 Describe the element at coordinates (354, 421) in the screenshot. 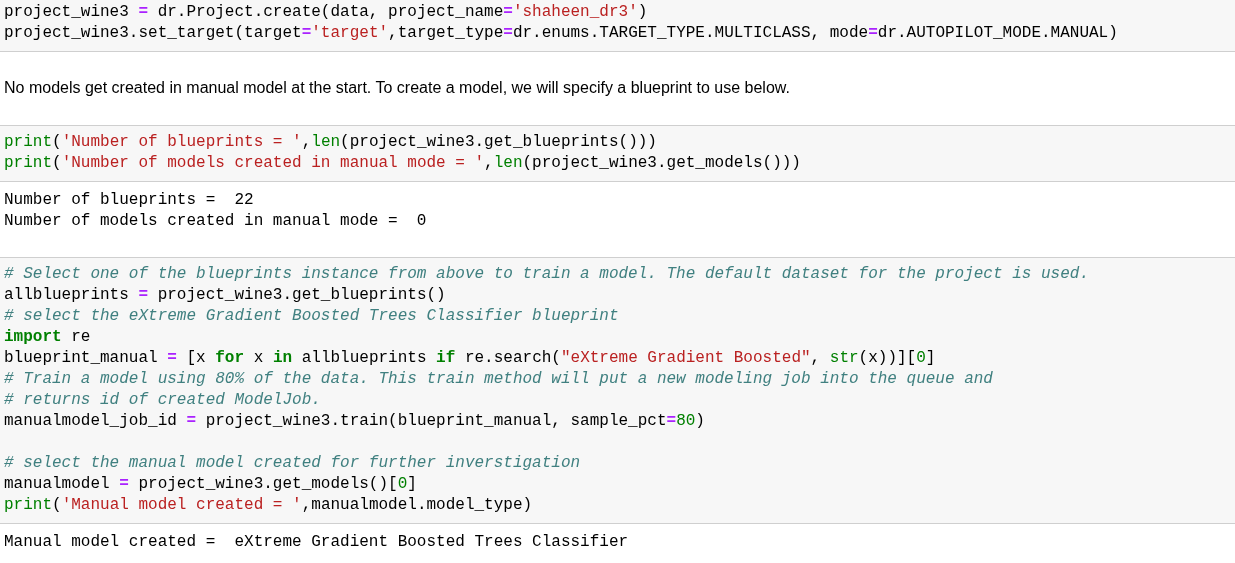

I see `code-line: manualmodel_job_id = project_wine3.train(blueprint_manual, sample_pct=80)` at that location.